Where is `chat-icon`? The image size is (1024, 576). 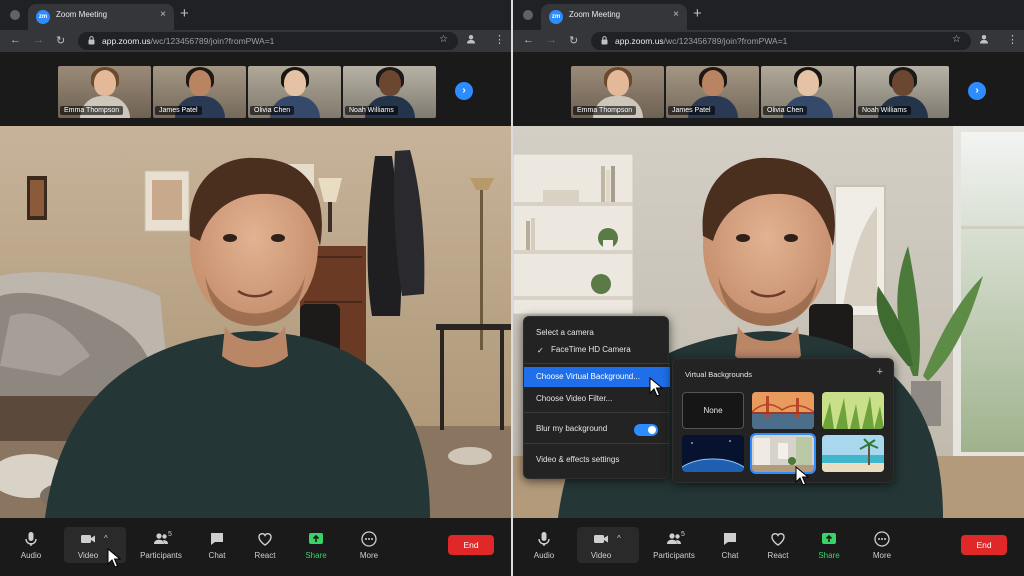
chat-icon is located at coordinates (217, 539).